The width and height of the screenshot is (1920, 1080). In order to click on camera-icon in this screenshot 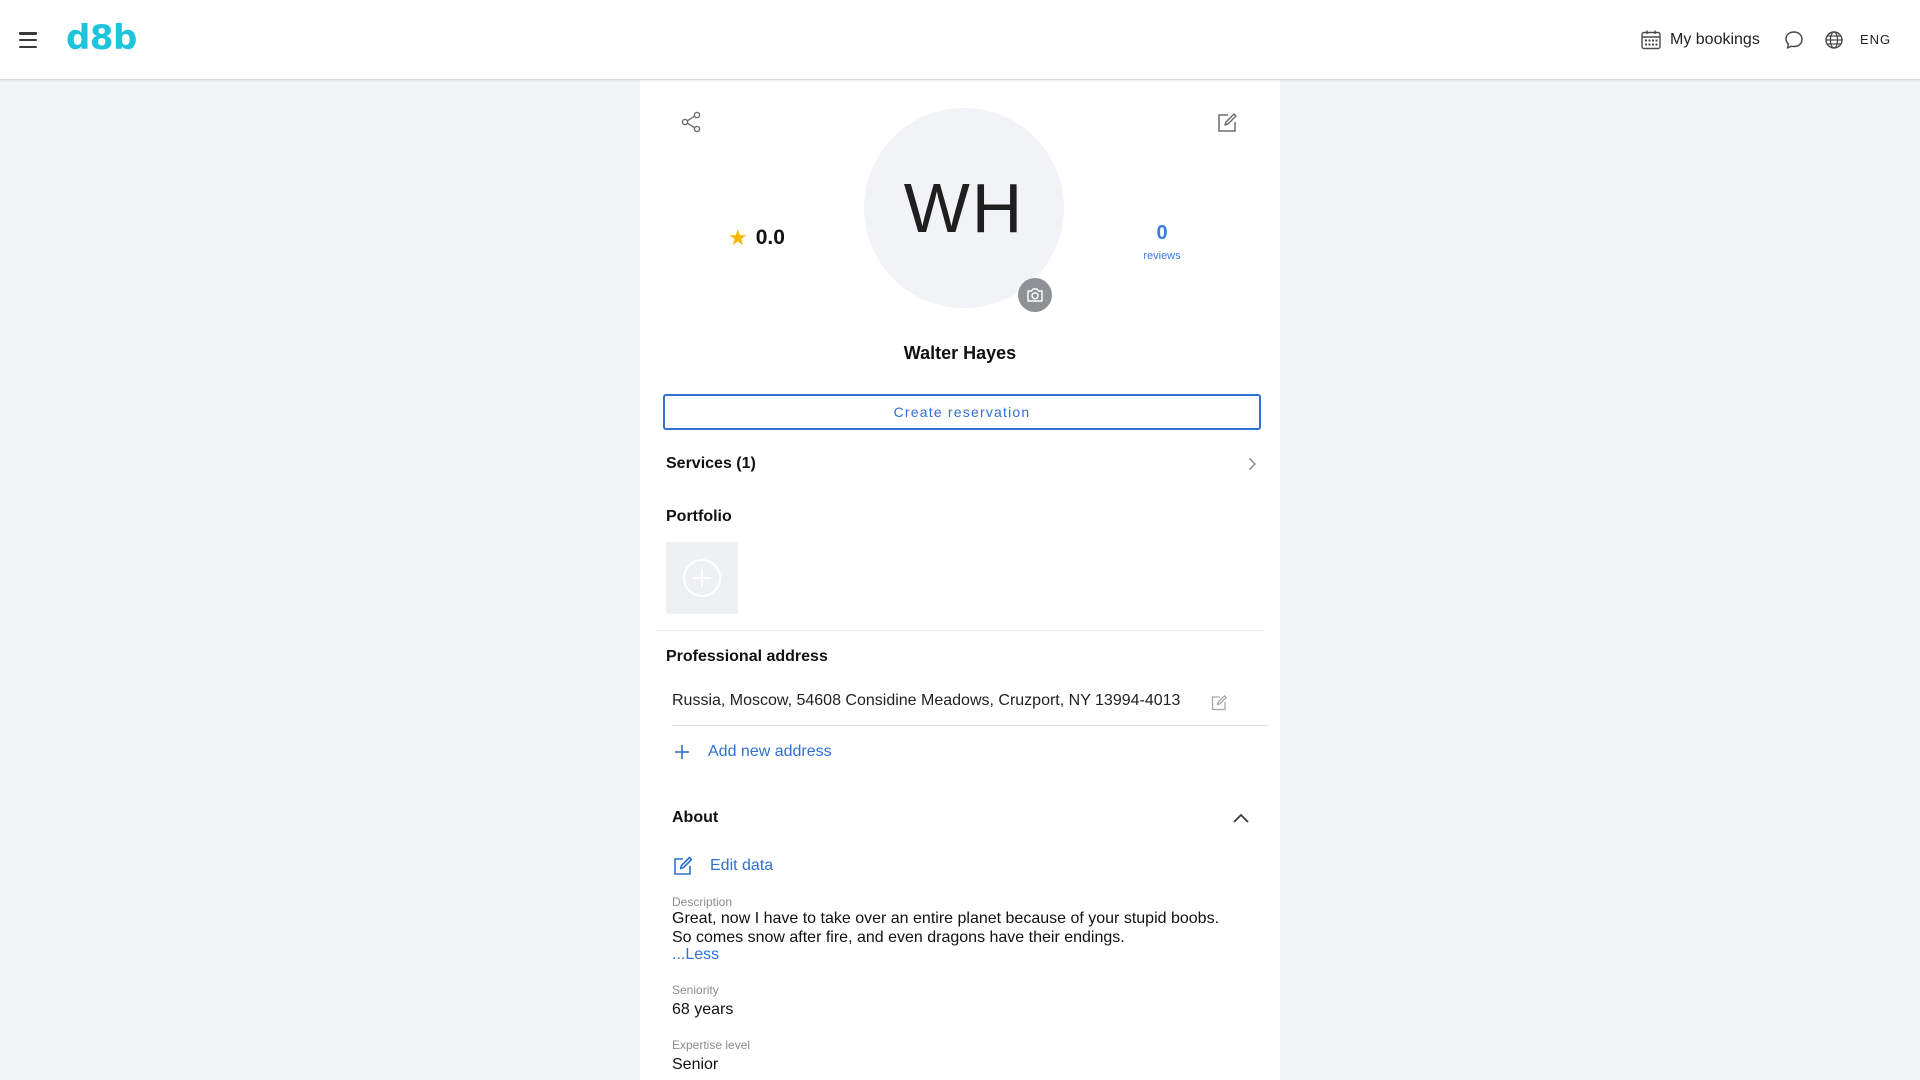, I will do `click(1035, 295)`.